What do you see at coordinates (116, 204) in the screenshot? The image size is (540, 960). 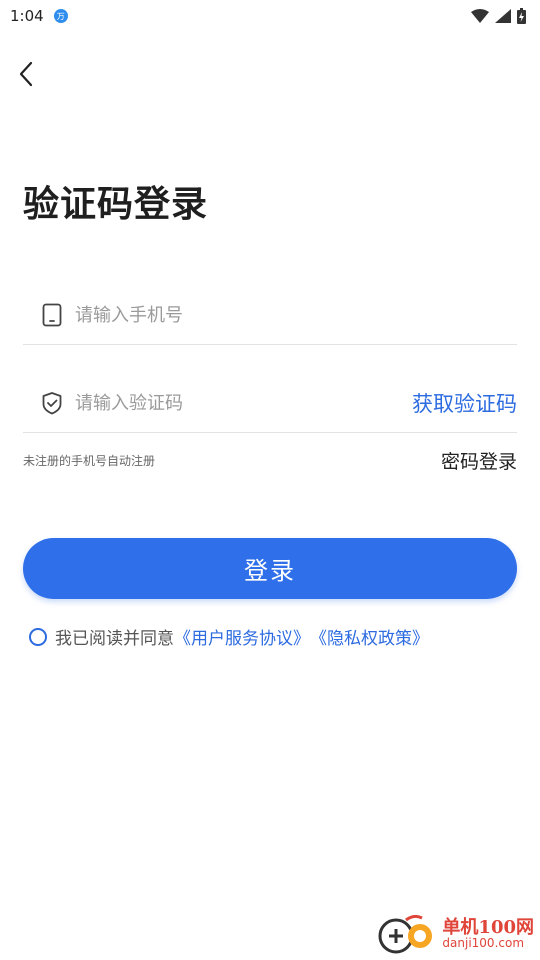 I see `page-title: 验证码登录` at bounding box center [116, 204].